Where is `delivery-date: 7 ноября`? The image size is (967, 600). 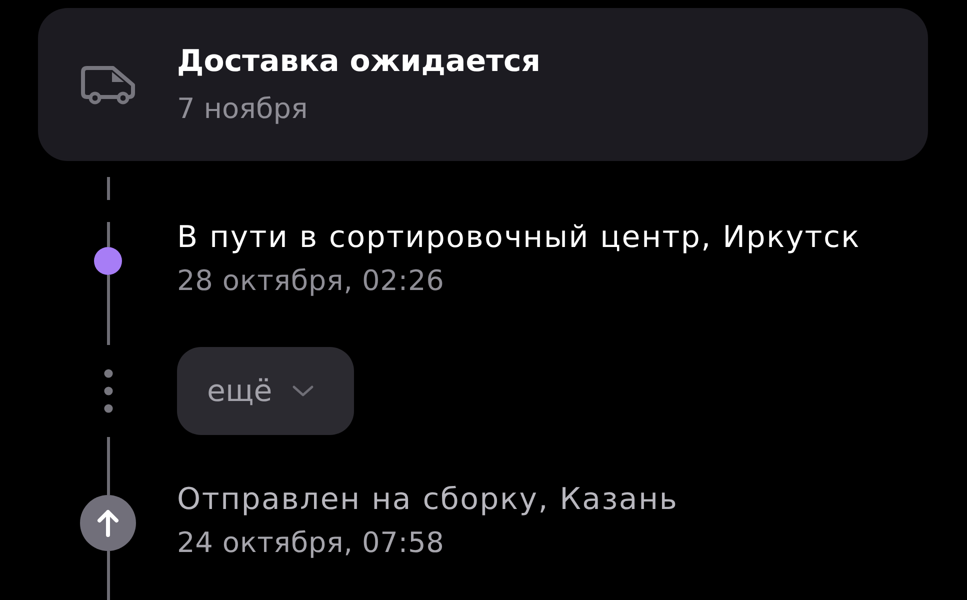 delivery-date: 7 ноября is located at coordinates (242, 109).